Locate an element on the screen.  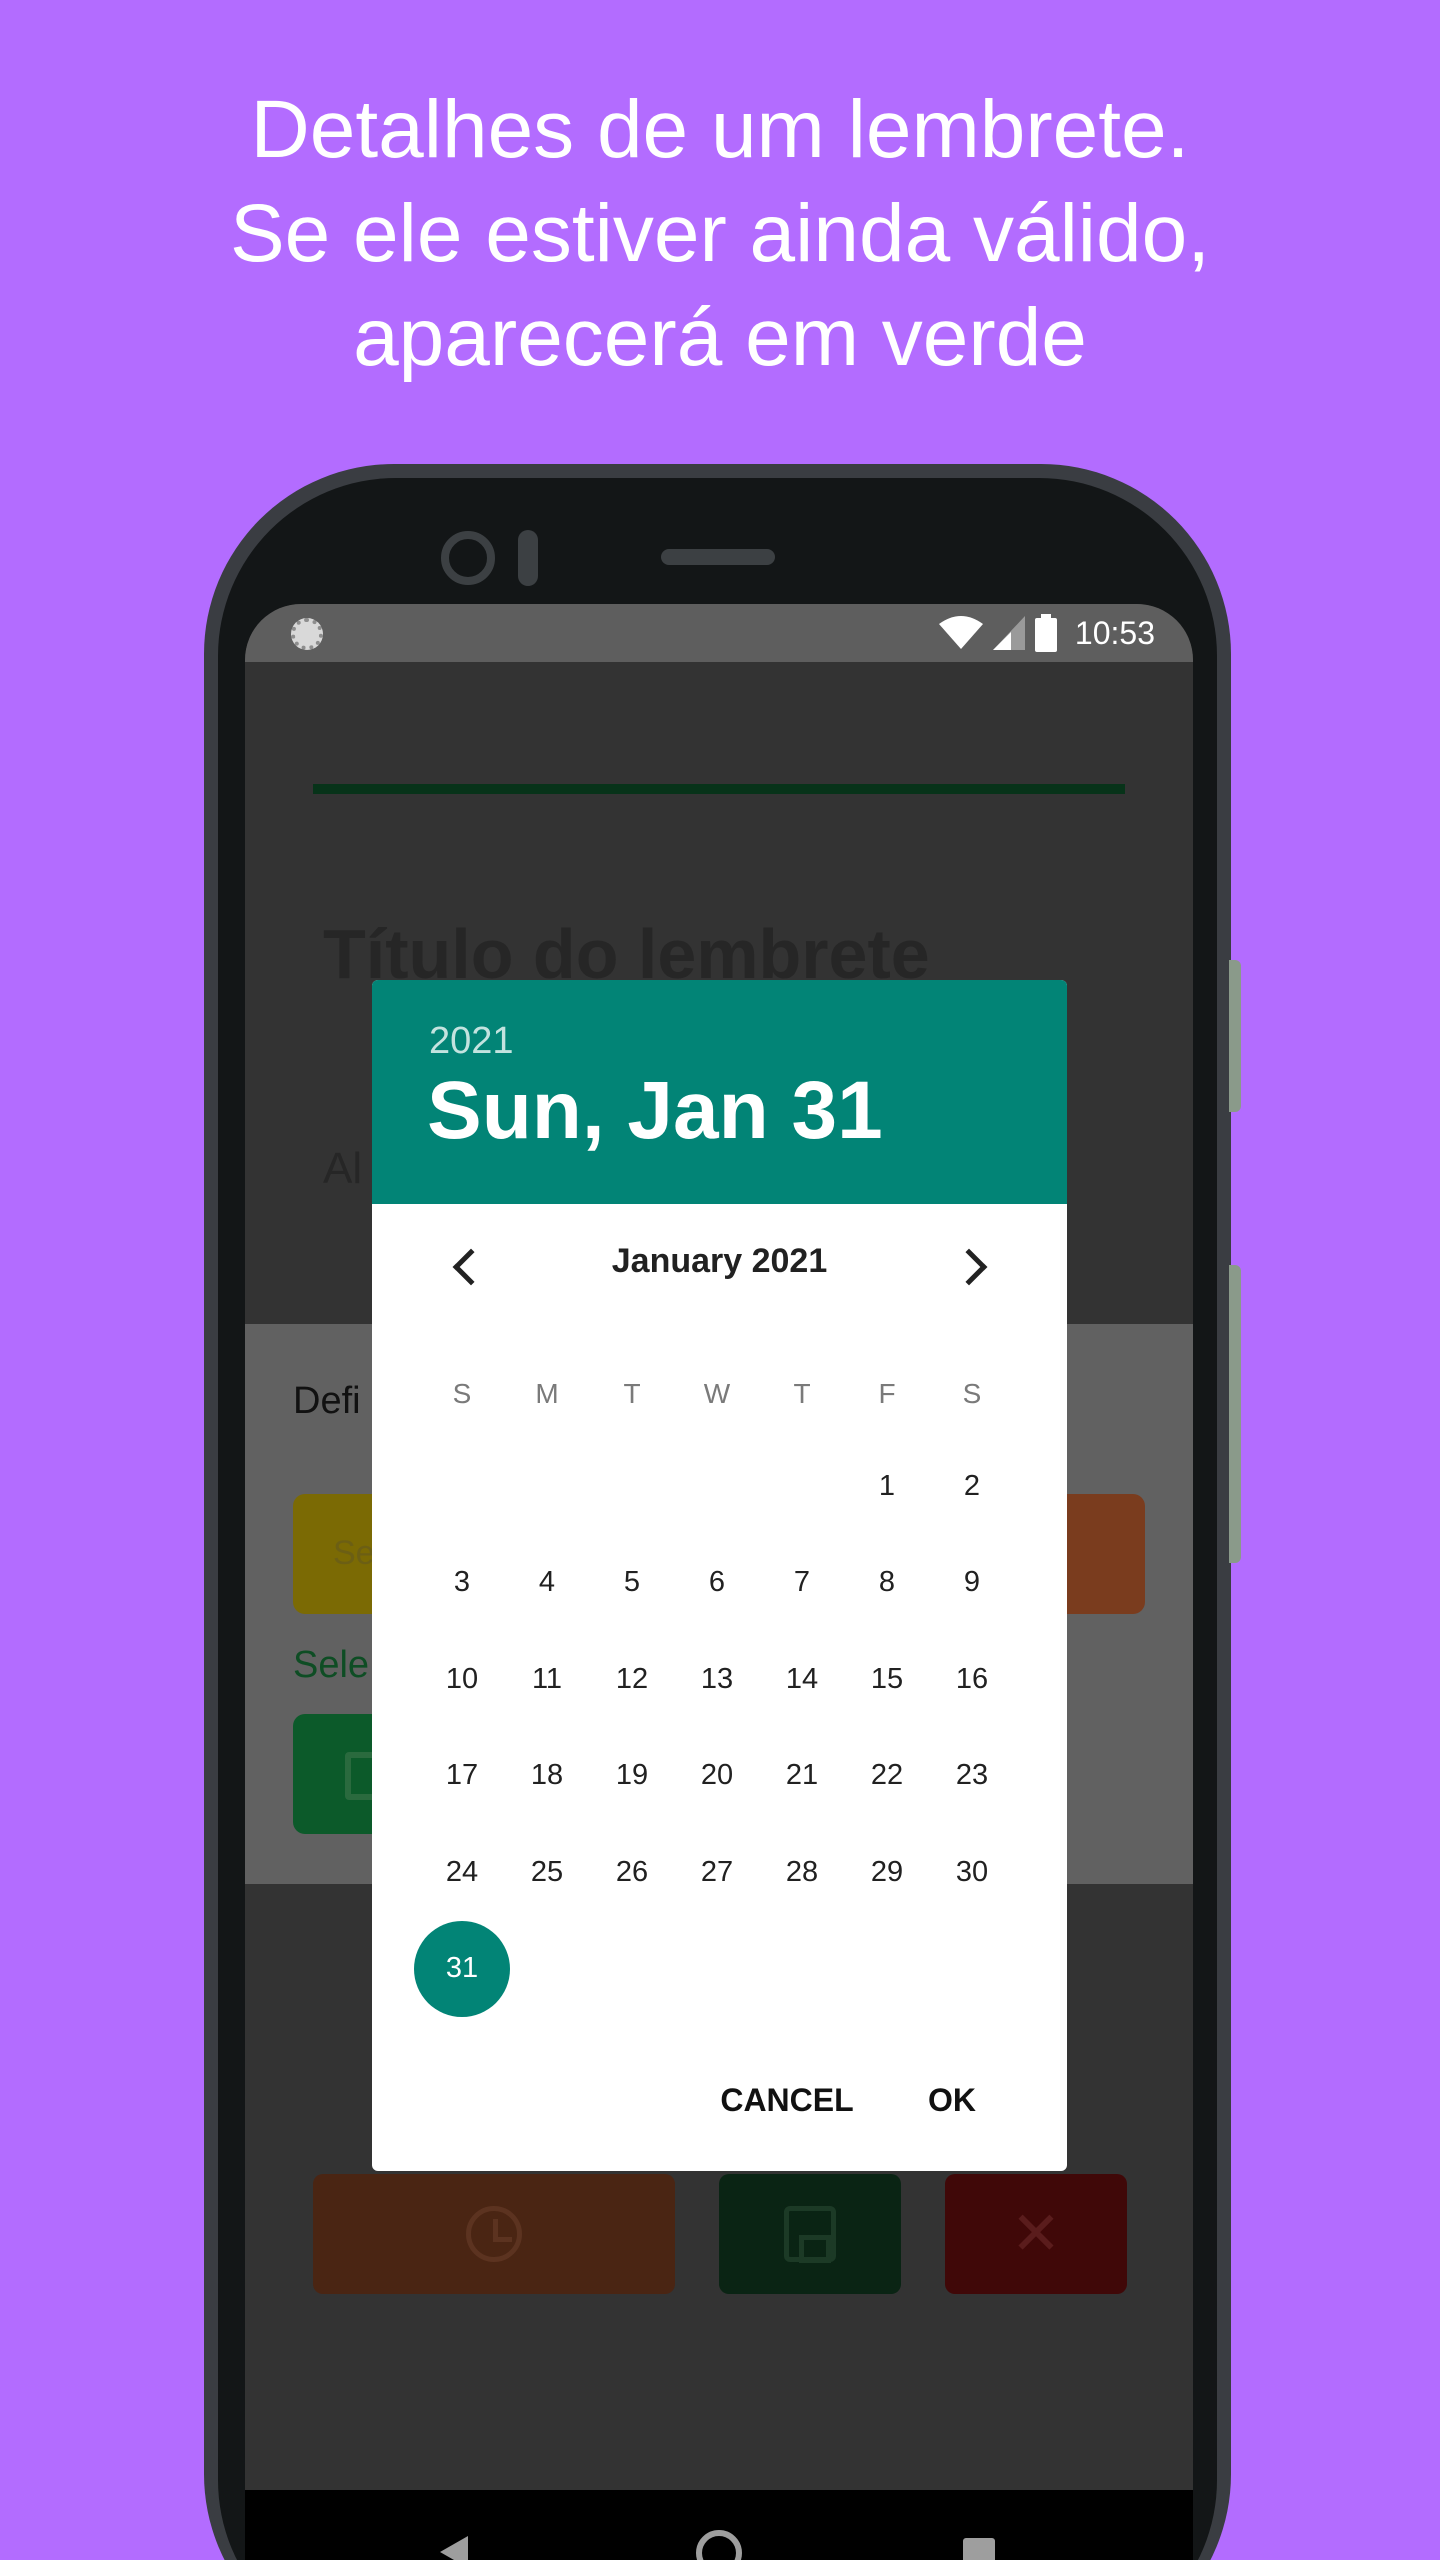
day-cell: 25 is located at coordinates (547, 1872).